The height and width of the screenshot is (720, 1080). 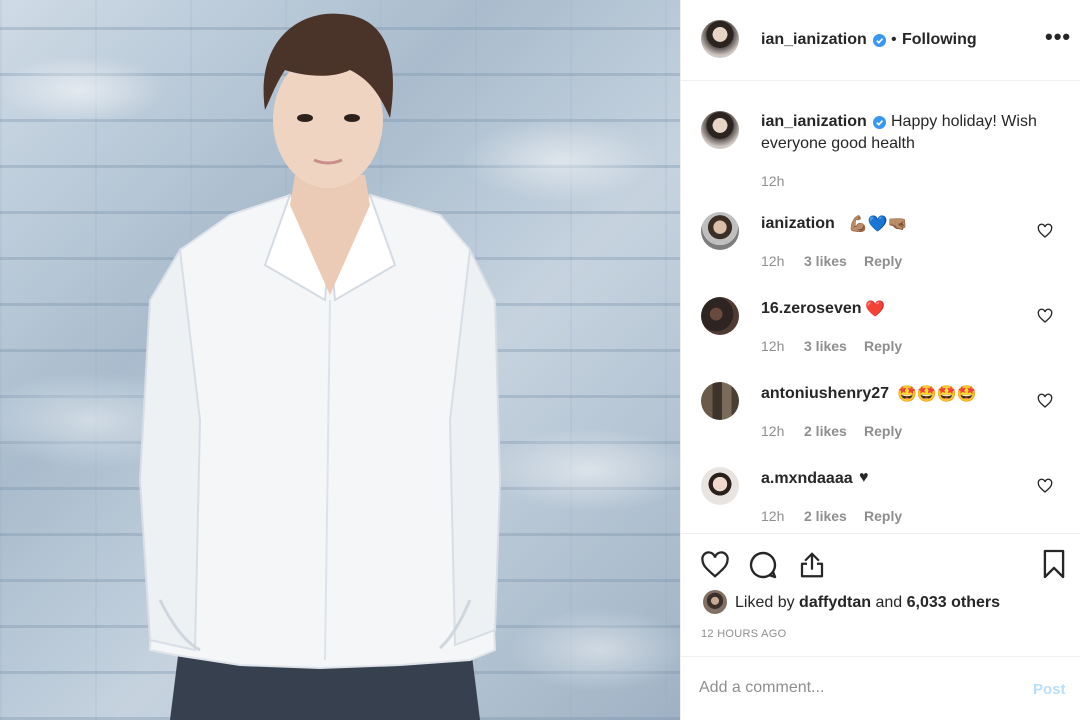 I want to click on comment-username: ianization, so click(x=798, y=224).